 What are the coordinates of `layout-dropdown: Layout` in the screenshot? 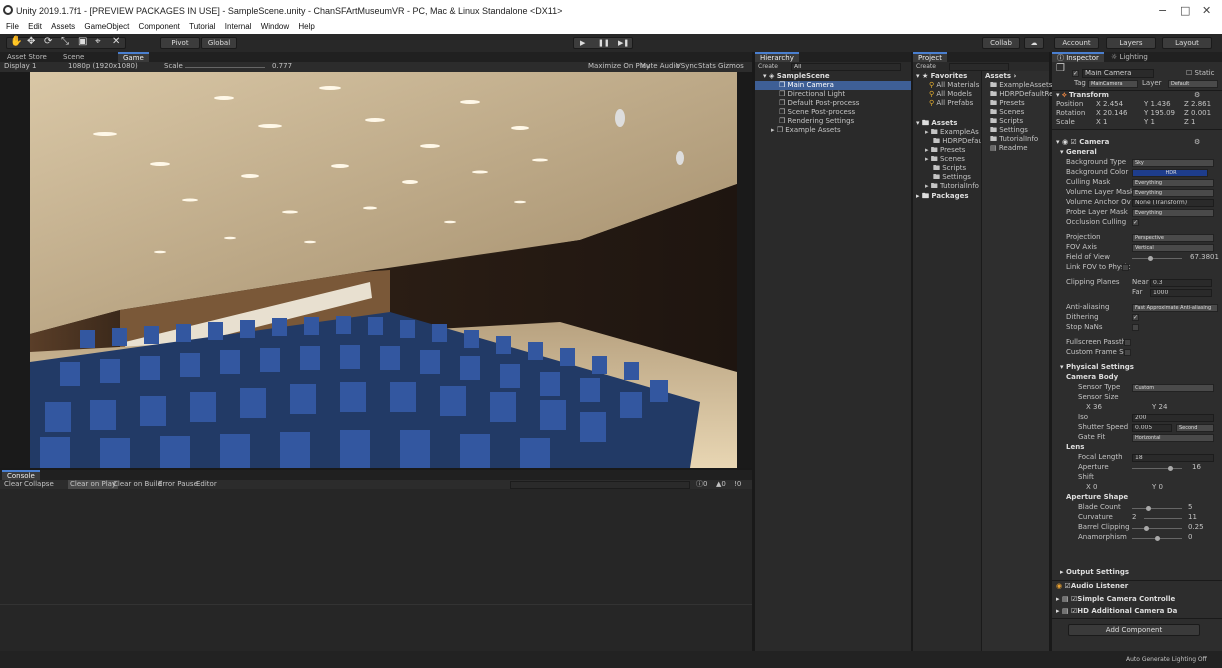 It's located at (1187, 43).